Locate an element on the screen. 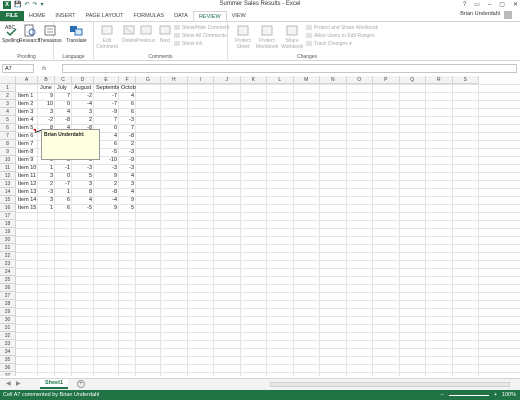 The image size is (520, 400). tab-review: REVIEW is located at coordinates (209, 16).